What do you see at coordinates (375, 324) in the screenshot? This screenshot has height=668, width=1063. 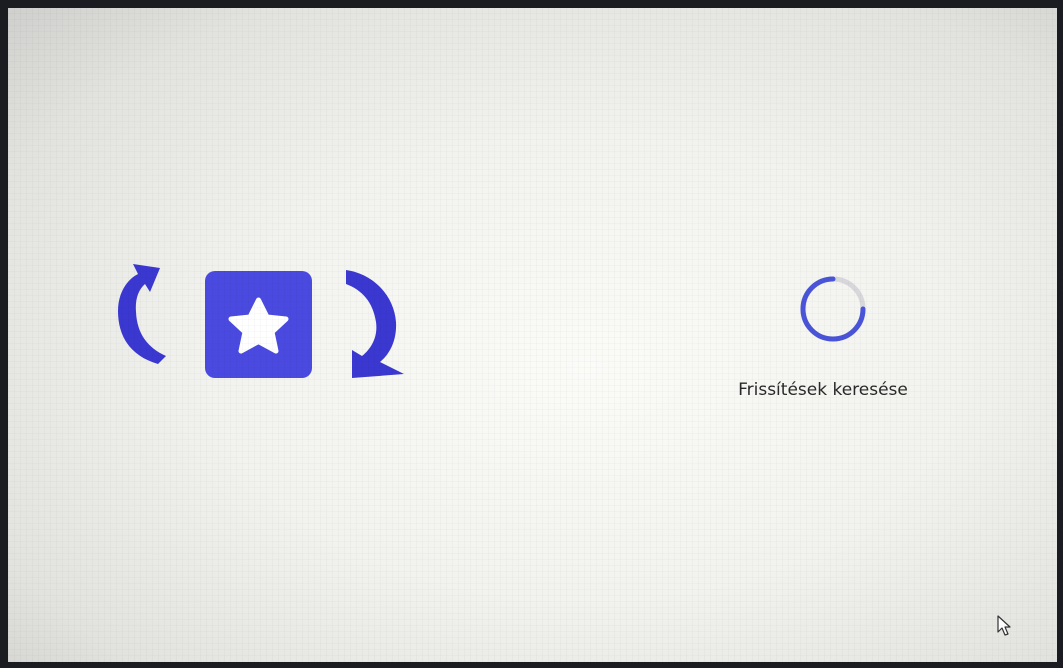 I see `refresh-arrow-right-icon` at bounding box center [375, 324].